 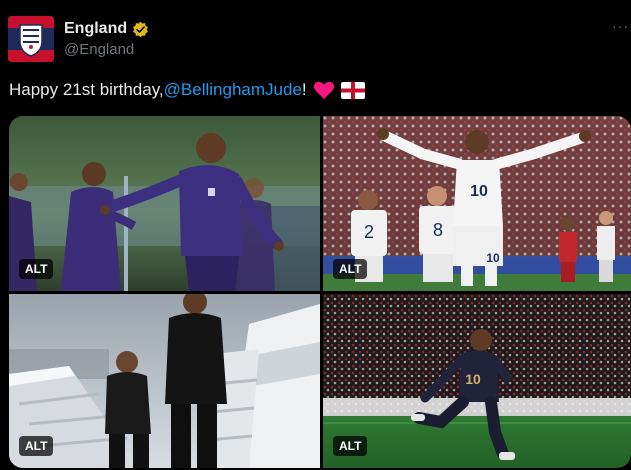 What do you see at coordinates (95, 29) in the screenshot?
I see `display-name: England` at bounding box center [95, 29].